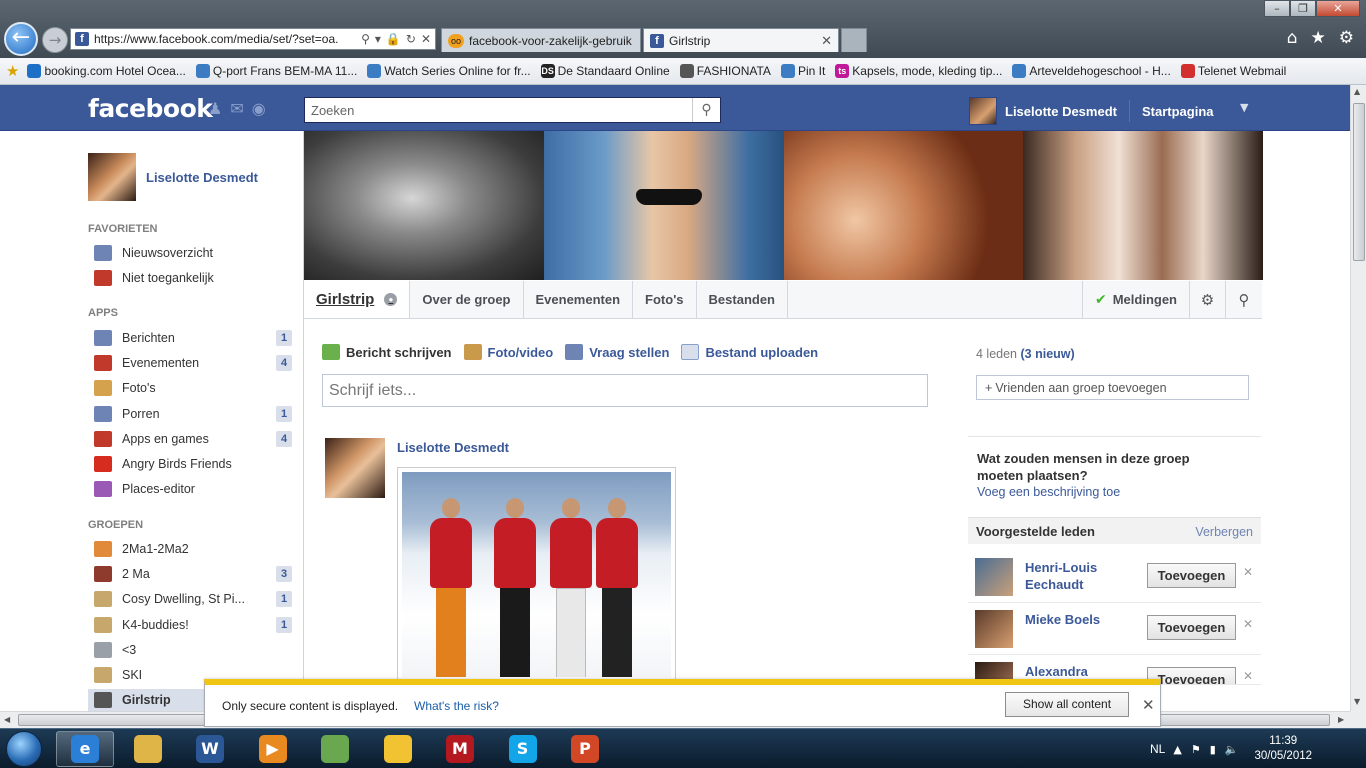 This screenshot has width=1366, height=768. Describe the element at coordinates (1048, 354) in the screenshot. I see `new-members-link: (3 nieuw)` at that location.